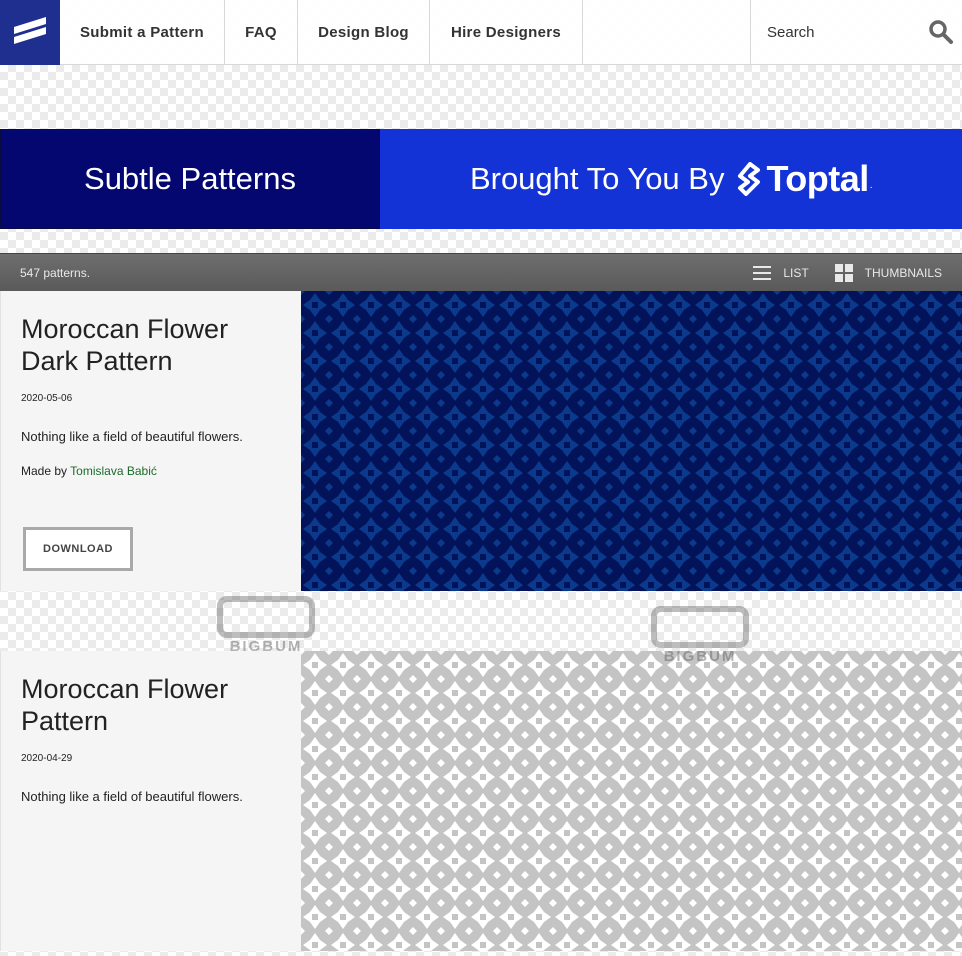 The height and width of the screenshot is (956, 962). Describe the element at coordinates (481, 272) in the screenshot. I see `results-toolbar: 547 patterns. LIST THUMBNAILS` at that location.